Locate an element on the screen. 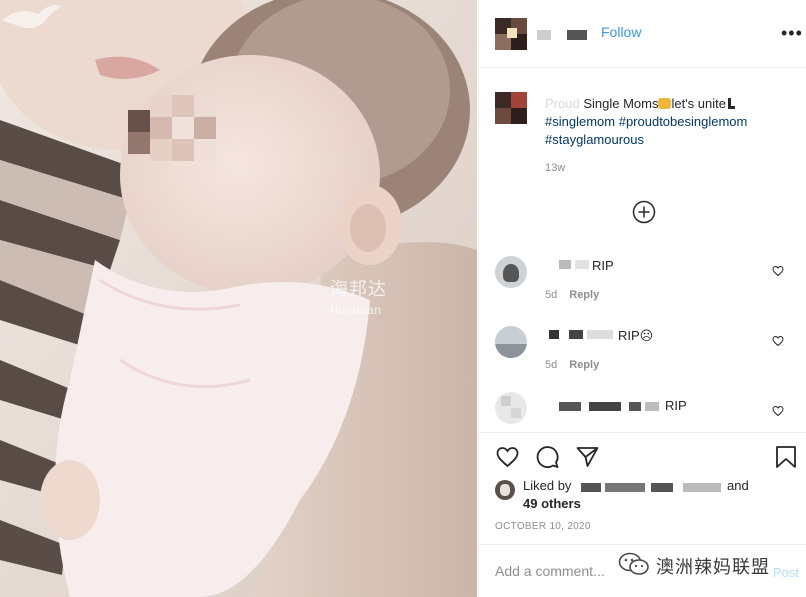  author-name-redacted is located at coordinates (544, 35).